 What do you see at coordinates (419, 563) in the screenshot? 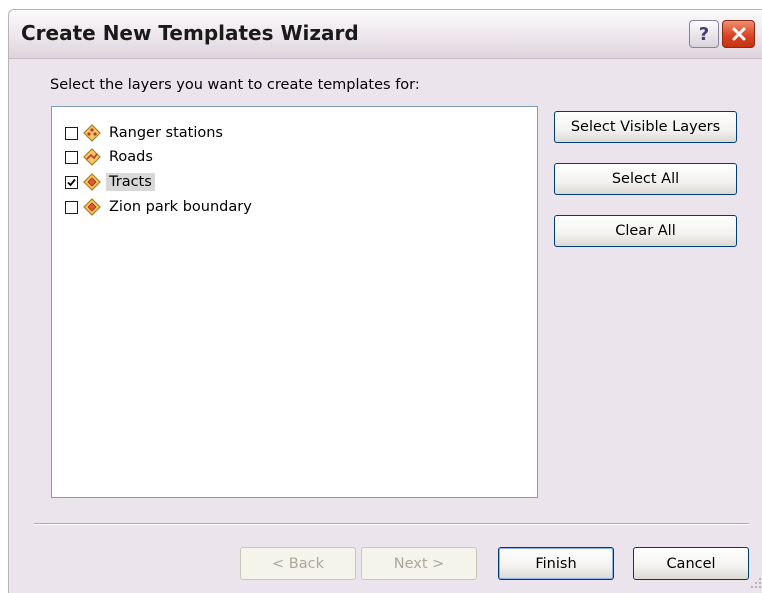
I see `next-button: Next >` at bounding box center [419, 563].